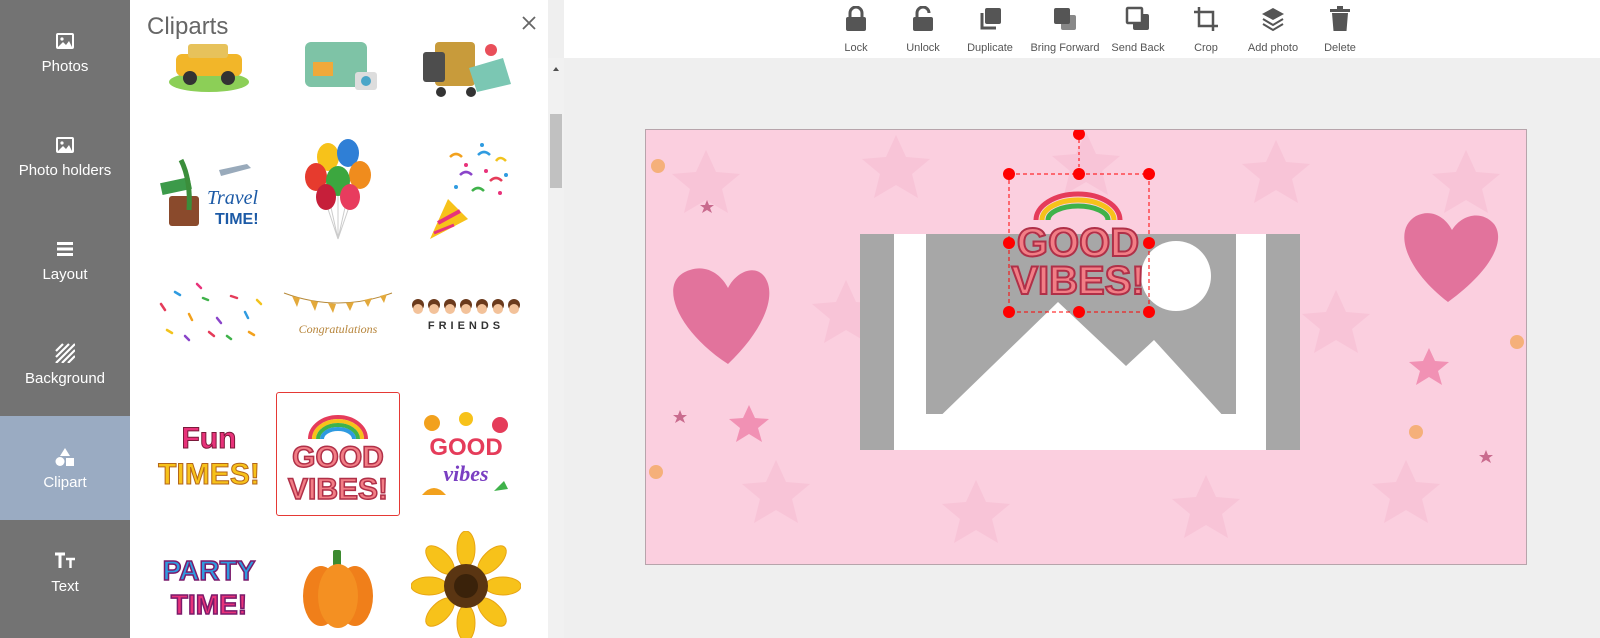 The image size is (1600, 638). I want to click on clipart-item-confetti, so click(209, 314).